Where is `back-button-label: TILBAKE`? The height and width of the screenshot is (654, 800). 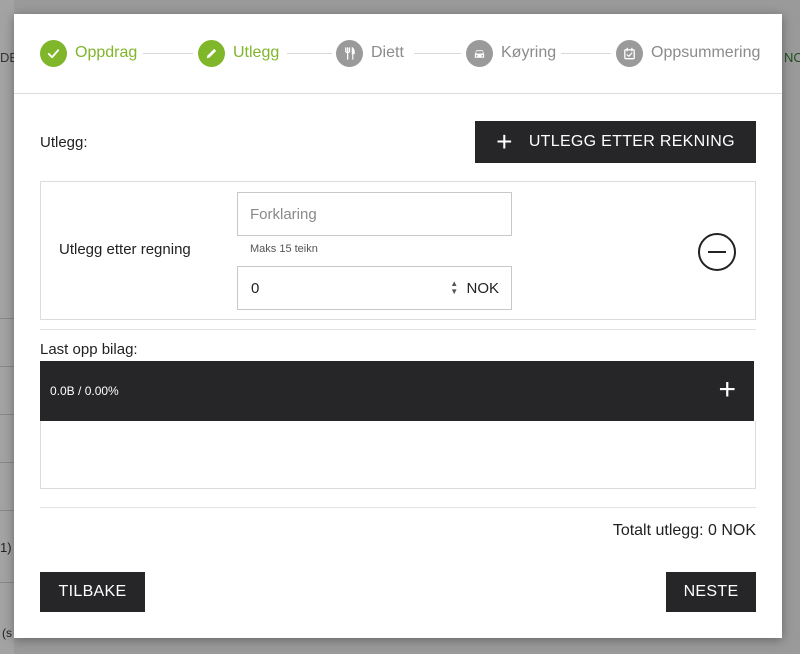 back-button-label: TILBAKE is located at coordinates (92, 591).